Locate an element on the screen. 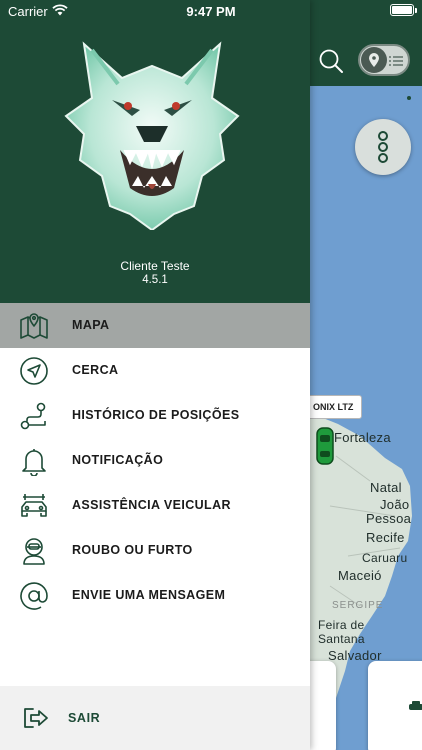 Image resolution: width=422 pixels, height=750 pixels. bell-icon is located at coordinates (34, 461).